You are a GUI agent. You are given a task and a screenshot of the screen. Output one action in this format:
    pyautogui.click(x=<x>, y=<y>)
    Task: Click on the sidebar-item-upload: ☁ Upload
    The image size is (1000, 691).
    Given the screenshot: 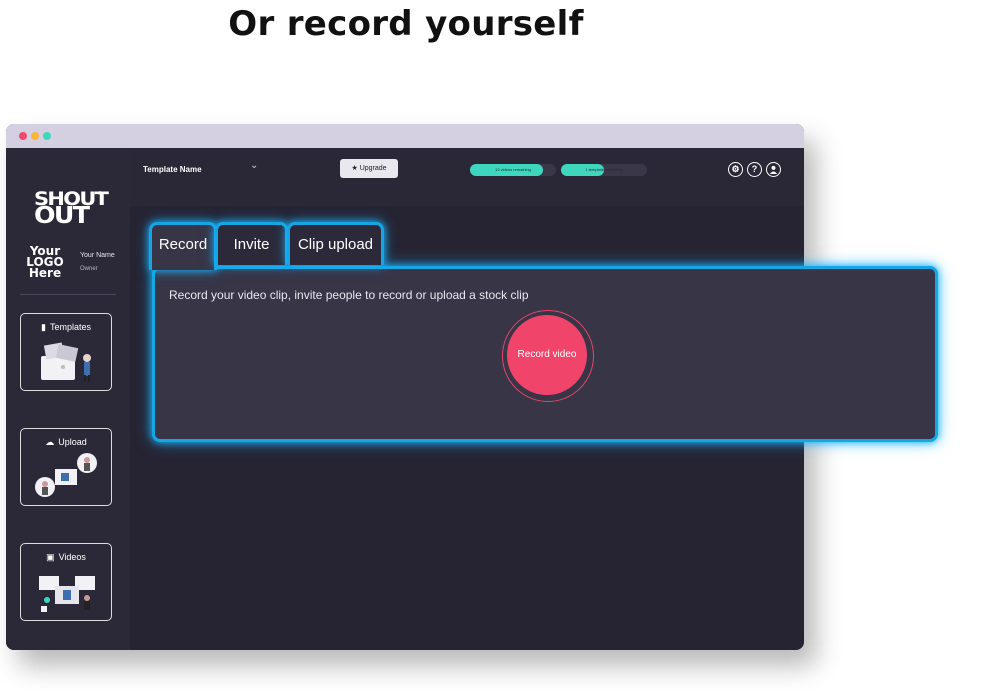 What is the action you would take?
    pyautogui.click(x=66, y=467)
    